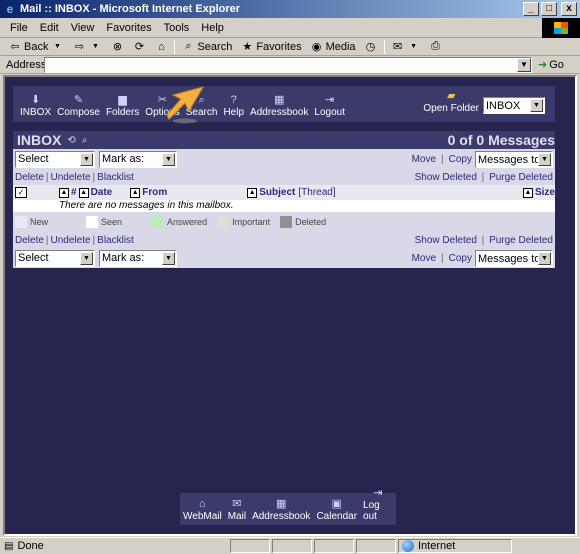  I want to click on search-folder-icon: ⌕, so click(85, 140).